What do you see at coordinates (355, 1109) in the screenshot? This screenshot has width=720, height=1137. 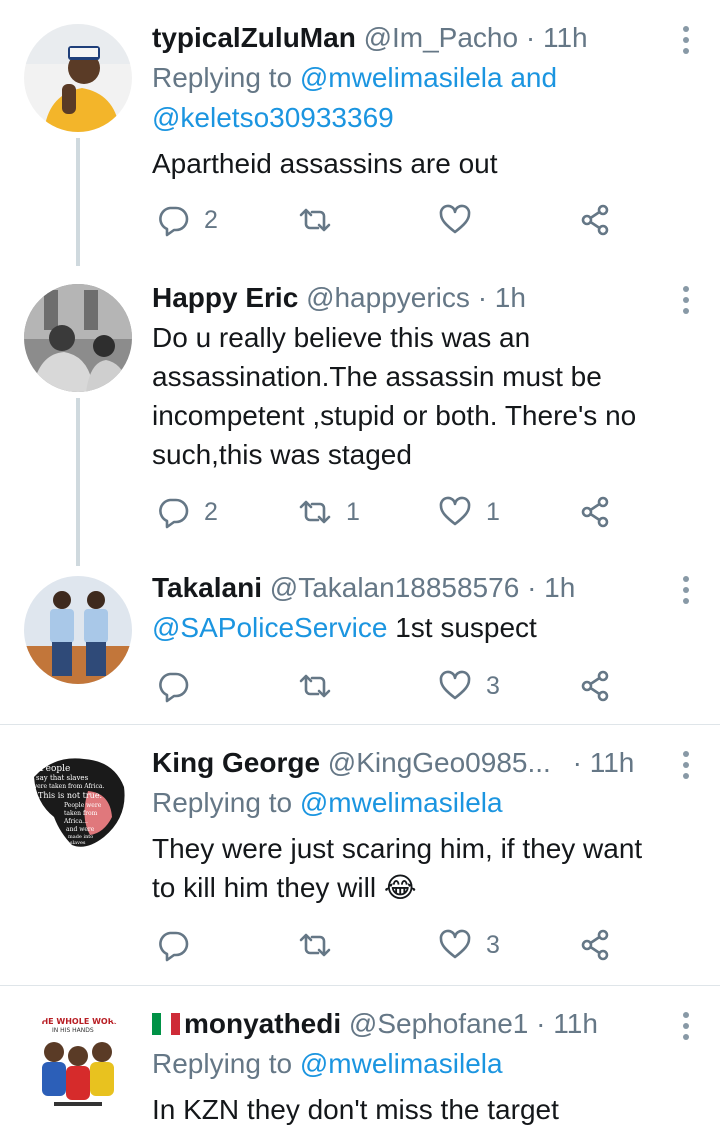 I see `tweet-text: In KZN they don't miss the target` at bounding box center [355, 1109].